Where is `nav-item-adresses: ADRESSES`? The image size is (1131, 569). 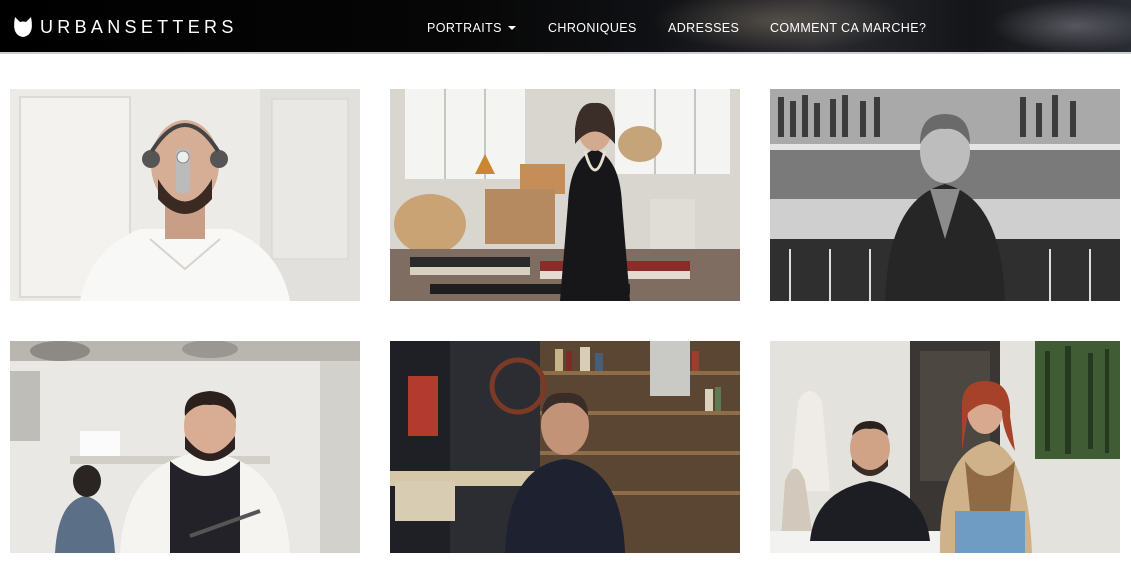 nav-item-adresses: ADRESSES is located at coordinates (703, 28).